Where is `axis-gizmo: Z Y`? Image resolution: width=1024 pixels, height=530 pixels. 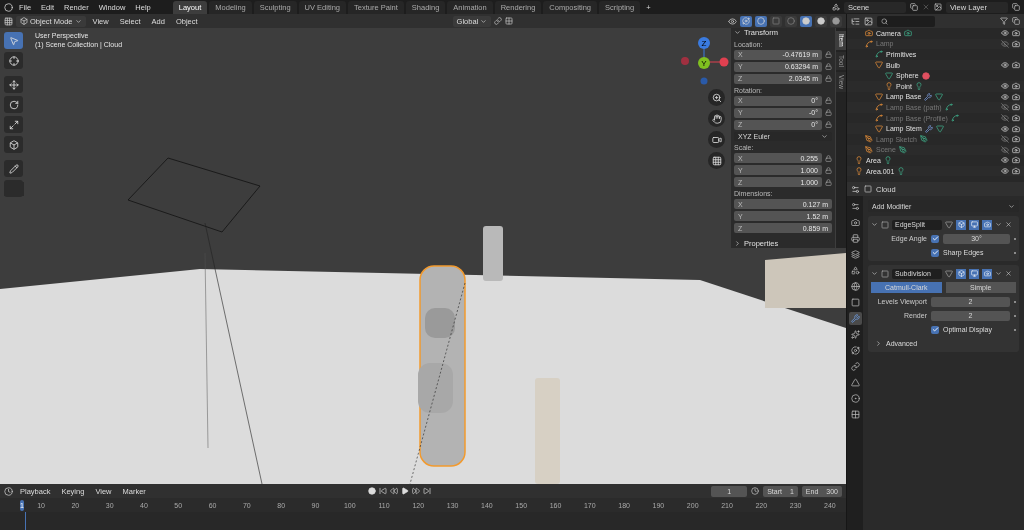
axis-gizmo: Z Y is located at coordinates (705, 61).